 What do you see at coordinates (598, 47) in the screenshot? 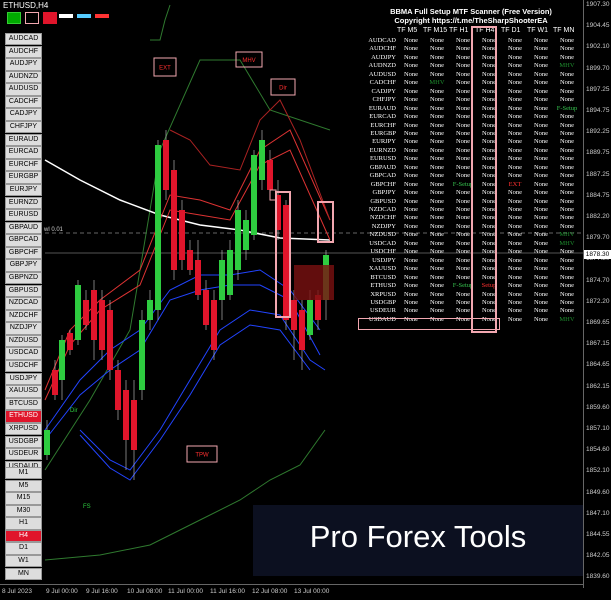
I see `price-tick-label: 1902.10` at bounding box center [598, 47].